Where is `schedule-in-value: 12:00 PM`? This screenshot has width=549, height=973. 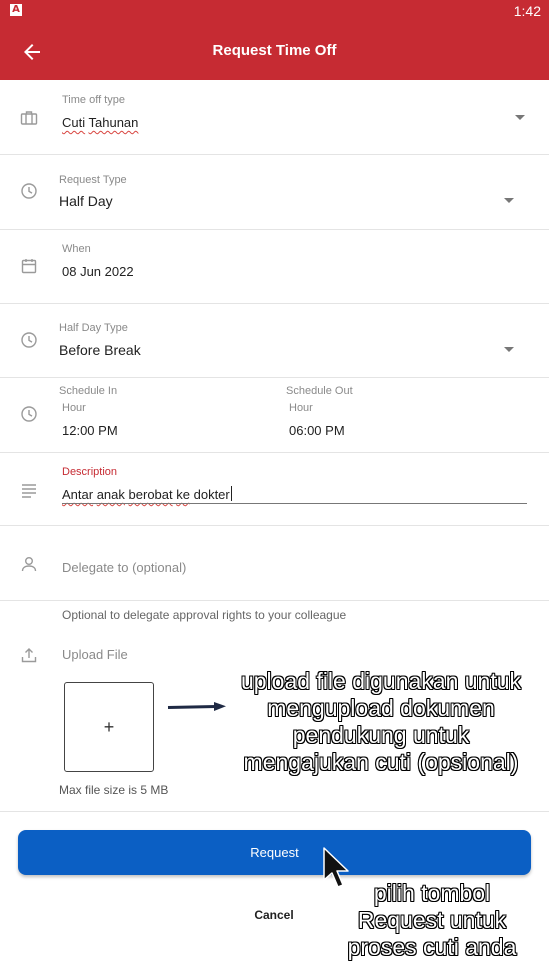
schedule-in-value: 12:00 PM is located at coordinates (90, 430).